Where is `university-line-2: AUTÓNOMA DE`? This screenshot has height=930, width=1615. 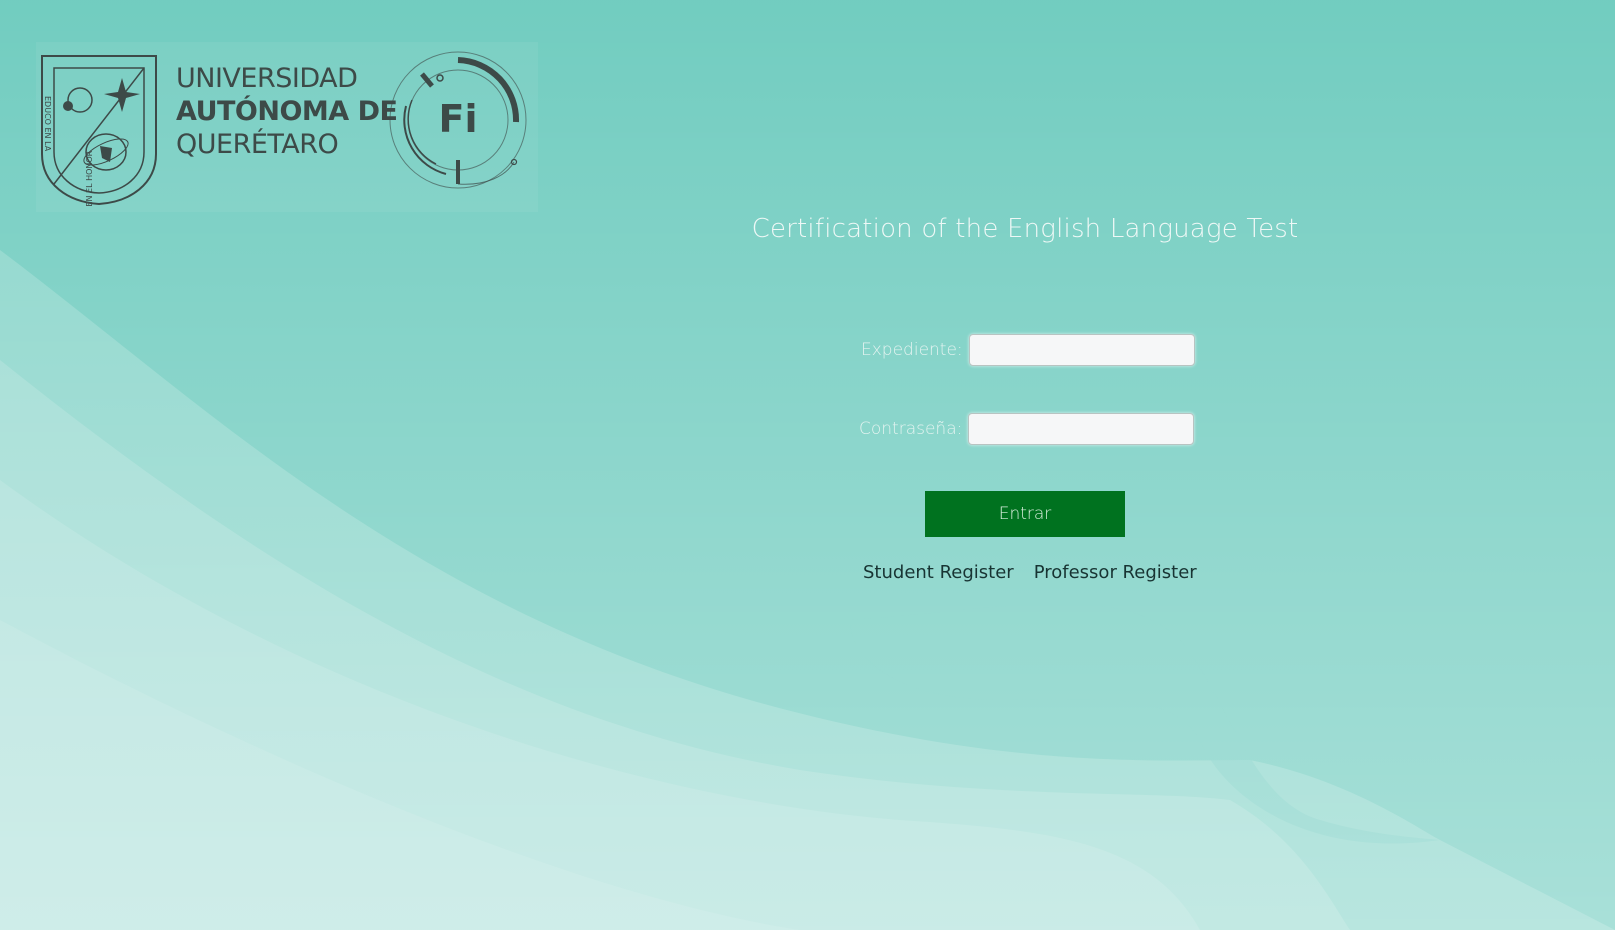
university-line-2: AUTÓNOMA DE is located at coordinates (287, 111).